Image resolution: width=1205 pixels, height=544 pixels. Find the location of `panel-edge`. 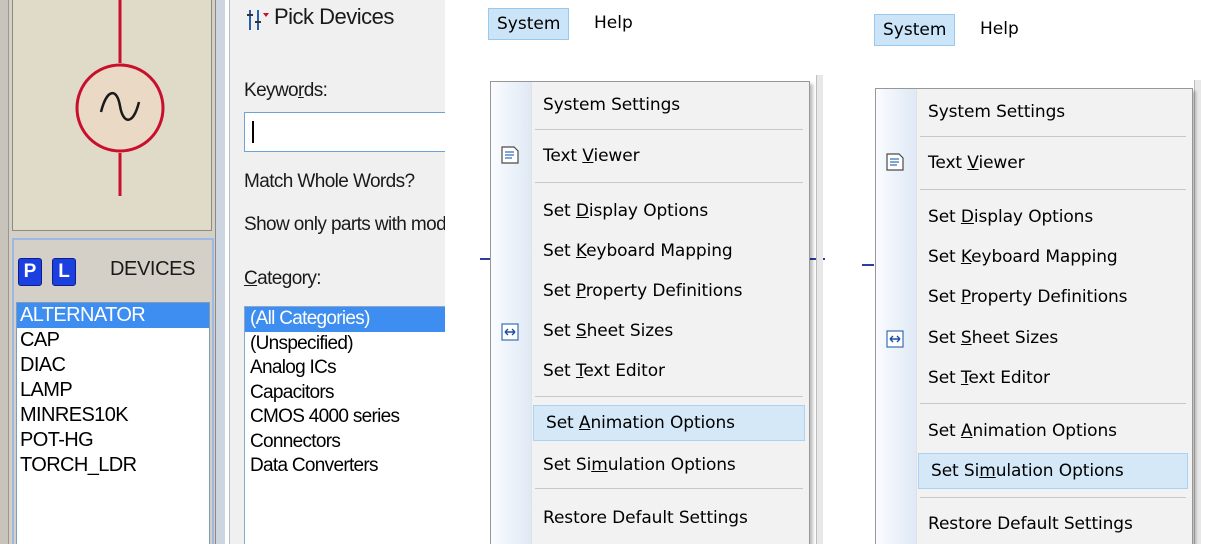

panel-edge is located at coordinates (4, 272).